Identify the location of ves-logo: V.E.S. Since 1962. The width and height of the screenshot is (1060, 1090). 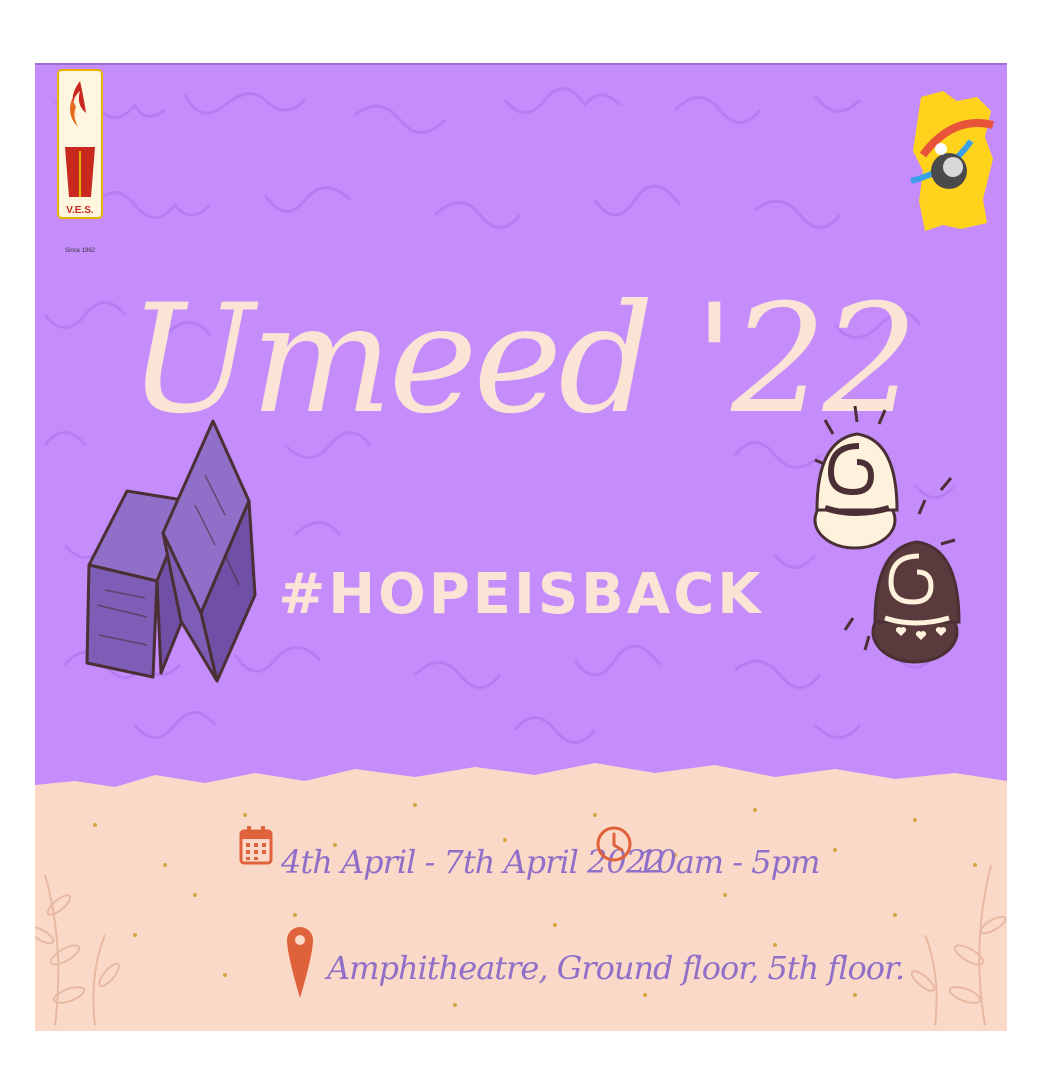
(80, 161).